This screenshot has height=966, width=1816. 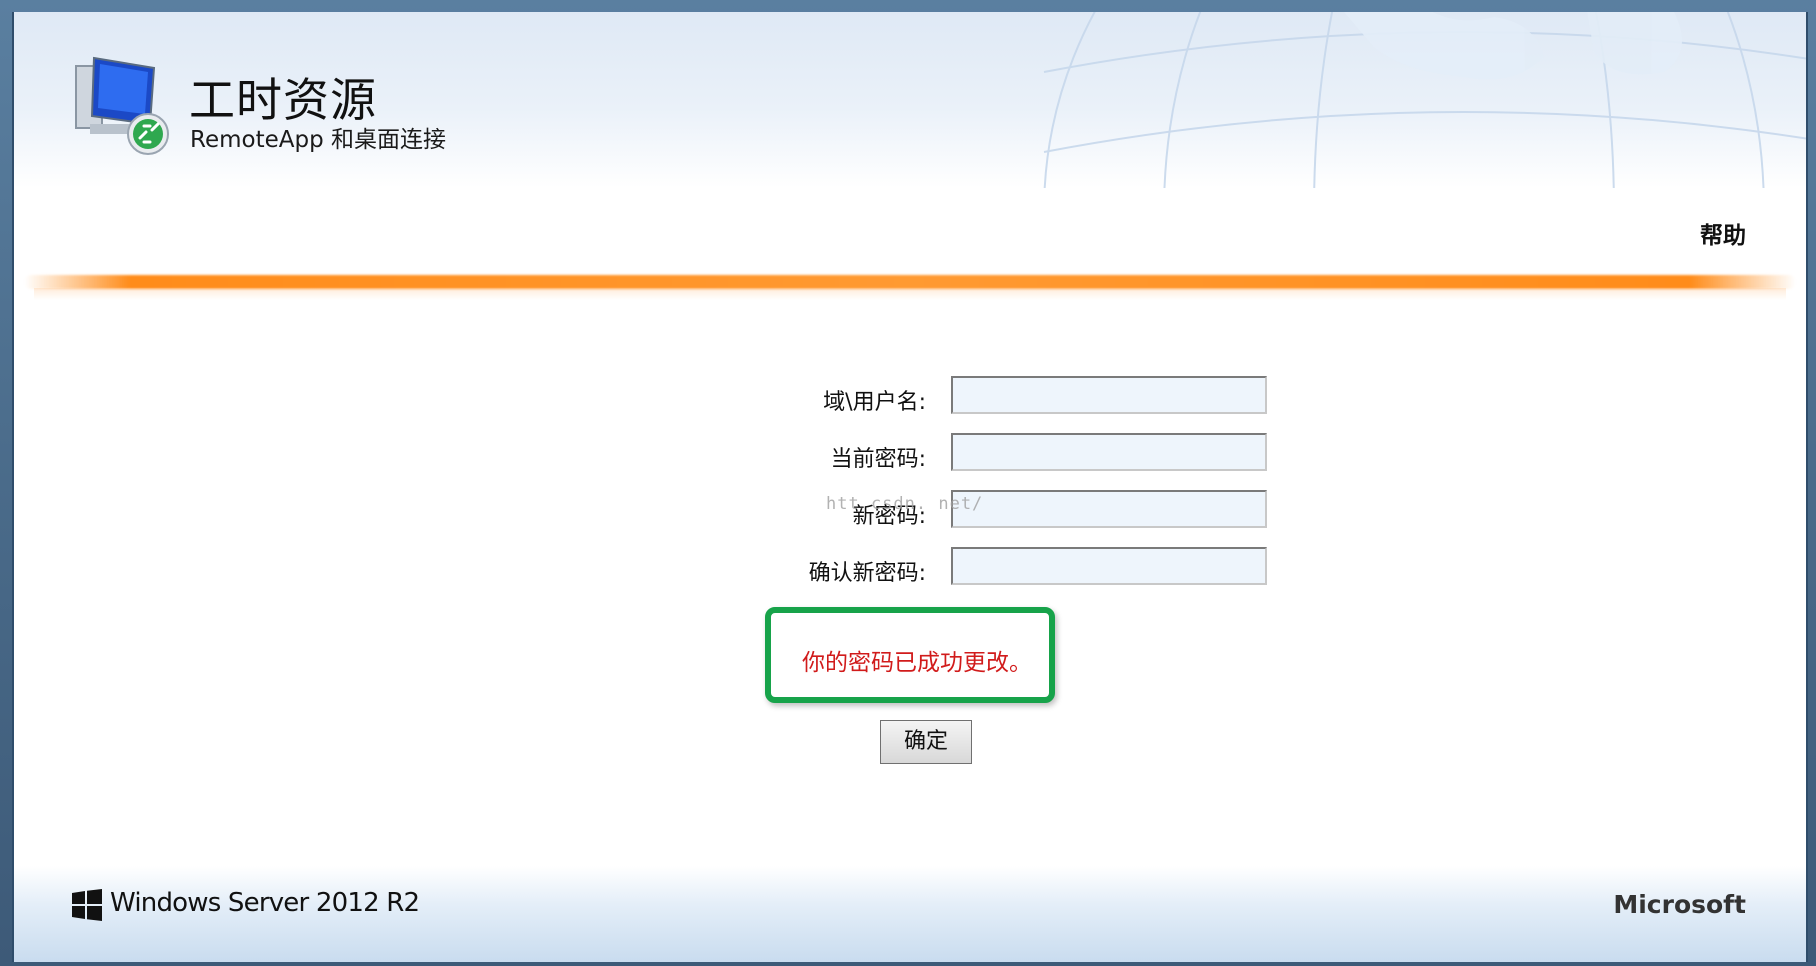 I want to click on product-name: Windows Server 2012 R2, so click(x=265, y=903).